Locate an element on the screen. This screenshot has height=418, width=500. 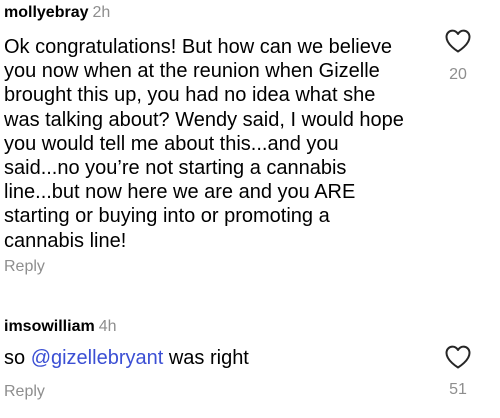
comment-text: so @gizellebryant was right is located at coordinates (209, 358).